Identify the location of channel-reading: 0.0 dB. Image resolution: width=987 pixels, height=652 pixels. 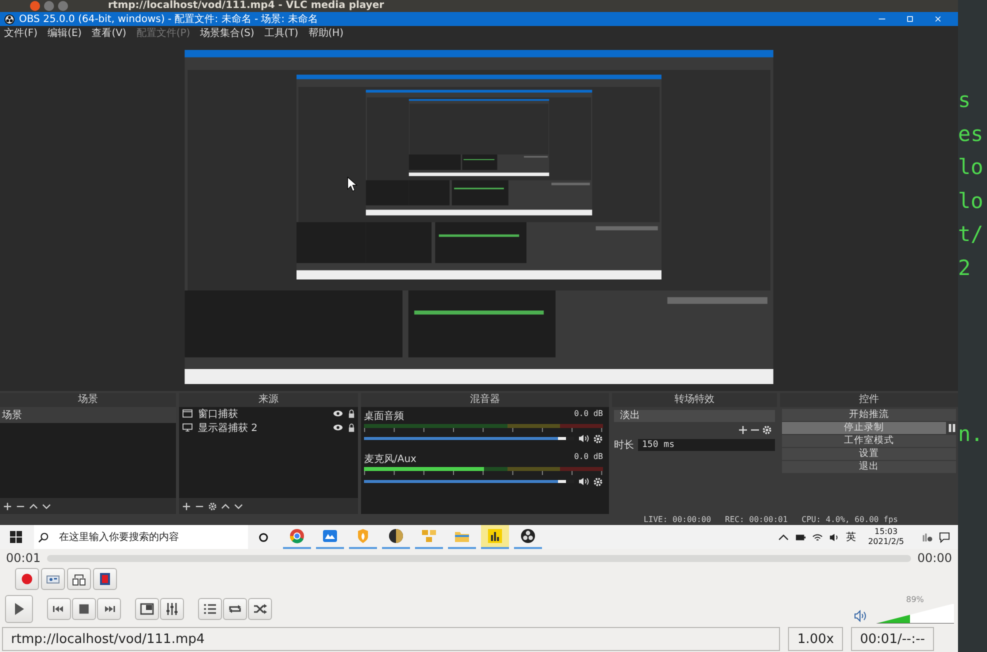
(588, 457).